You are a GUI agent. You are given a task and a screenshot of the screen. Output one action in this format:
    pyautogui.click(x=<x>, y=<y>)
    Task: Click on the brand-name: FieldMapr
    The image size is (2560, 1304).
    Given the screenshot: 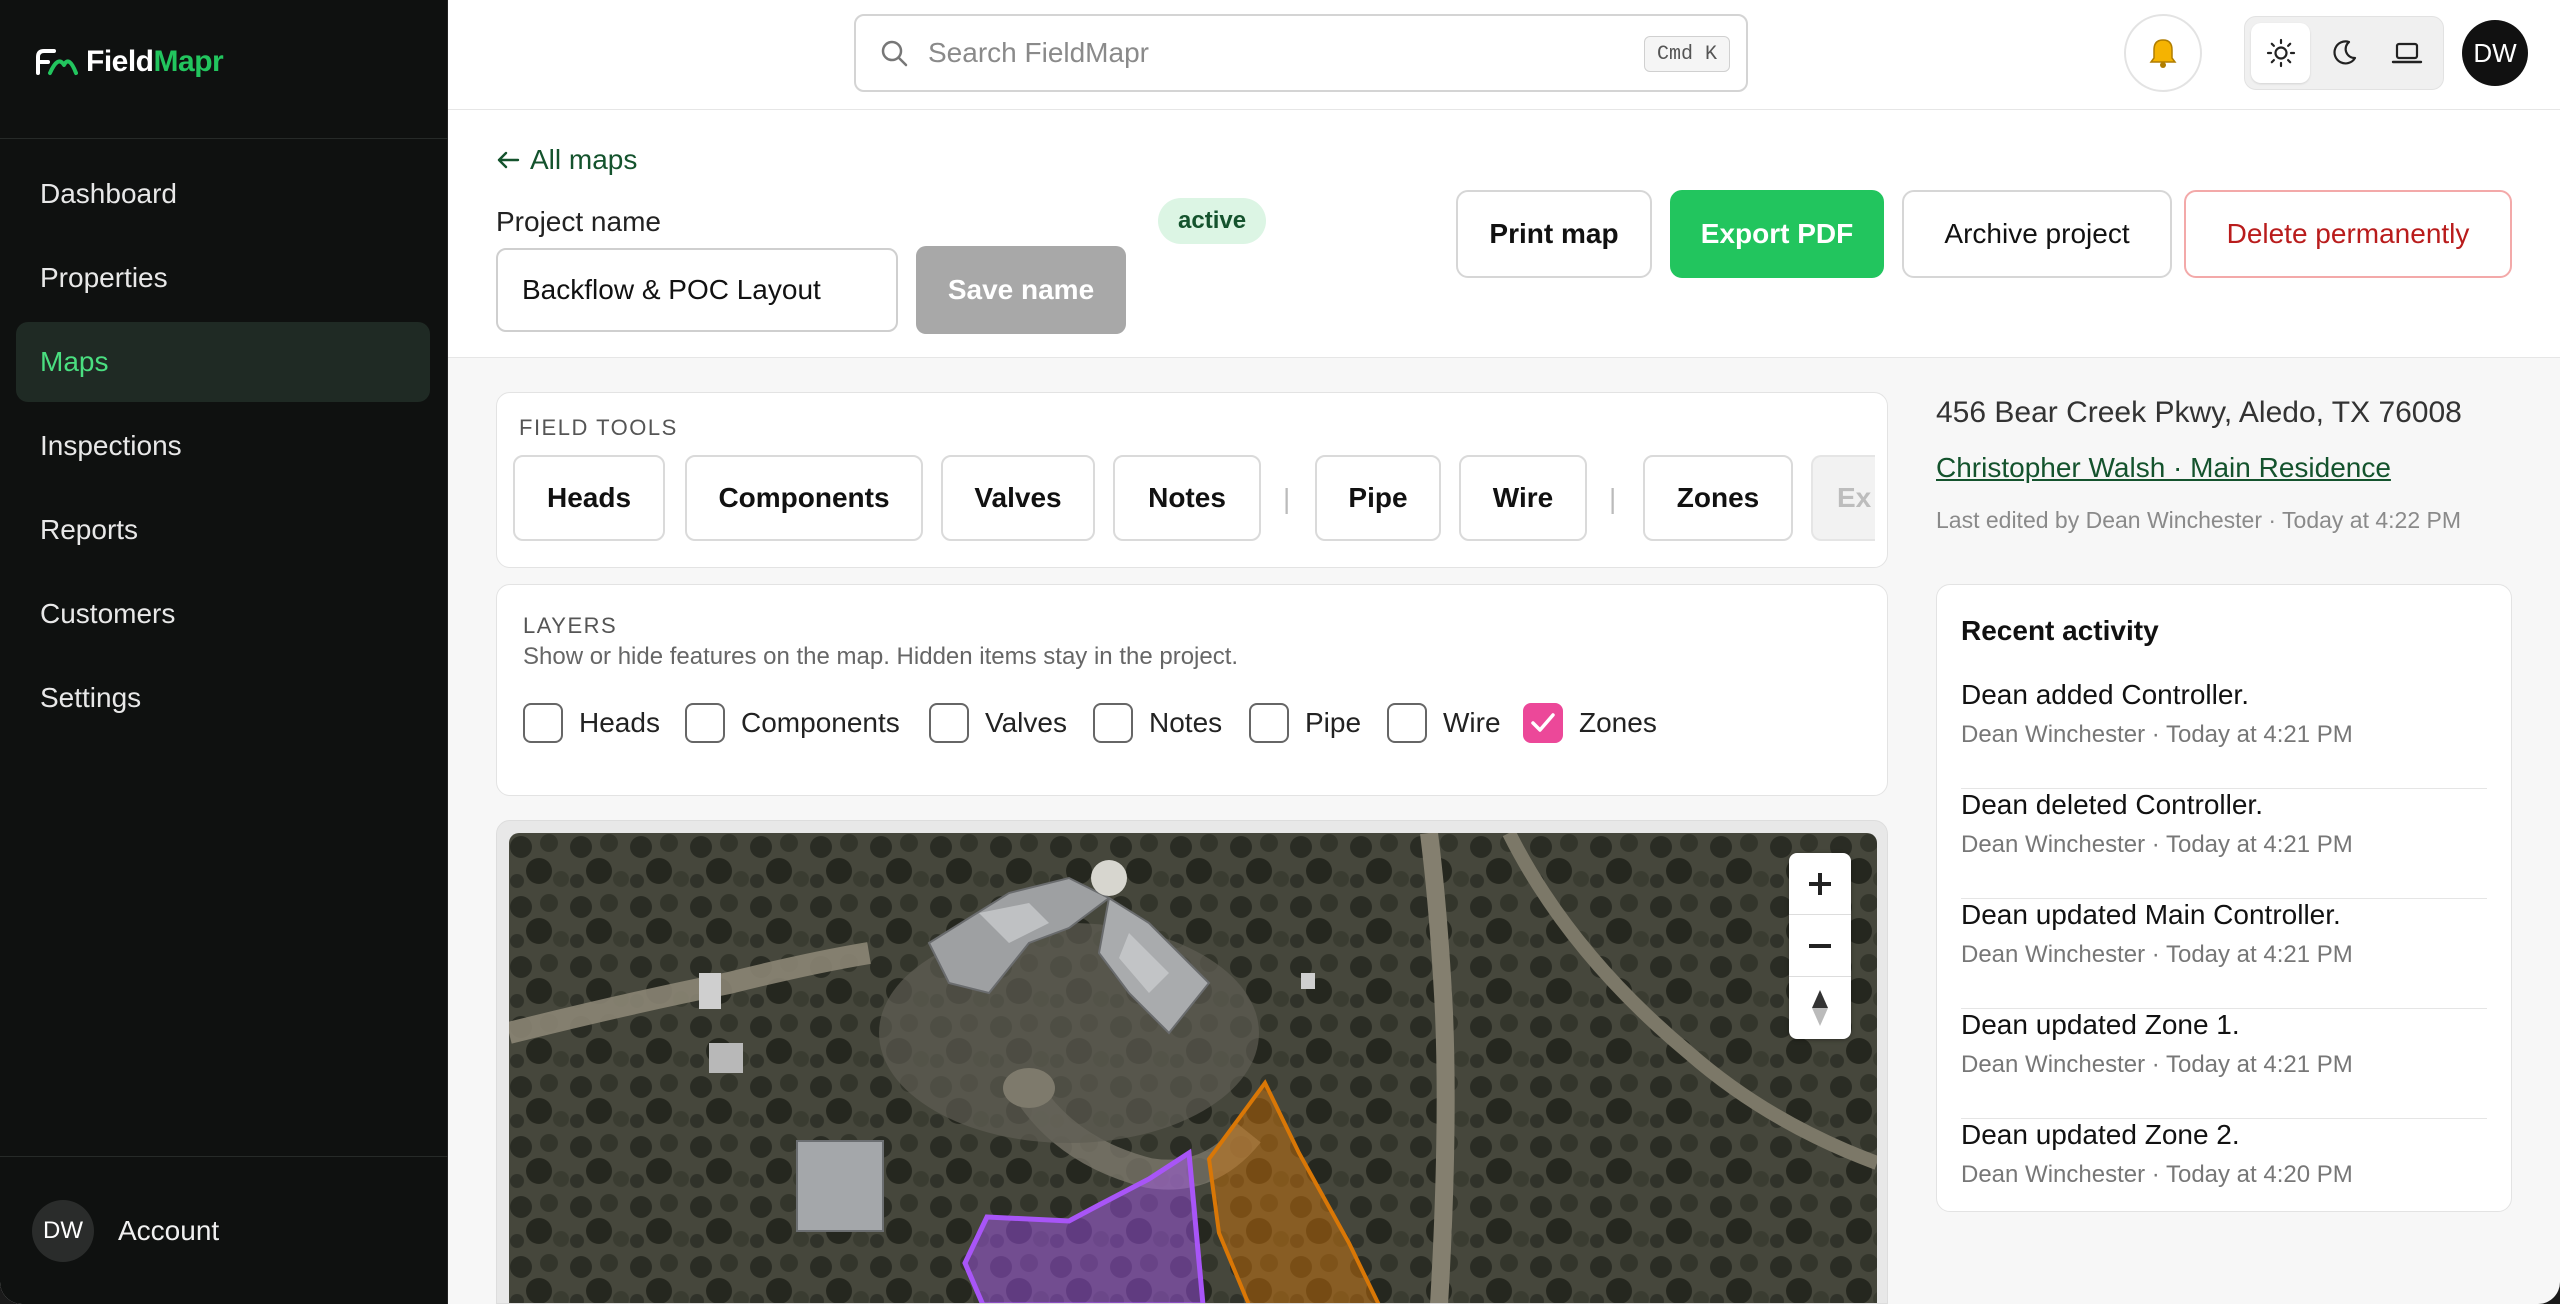 What is the action you would take?
    pyautogui.click(x=155, y=61)
    